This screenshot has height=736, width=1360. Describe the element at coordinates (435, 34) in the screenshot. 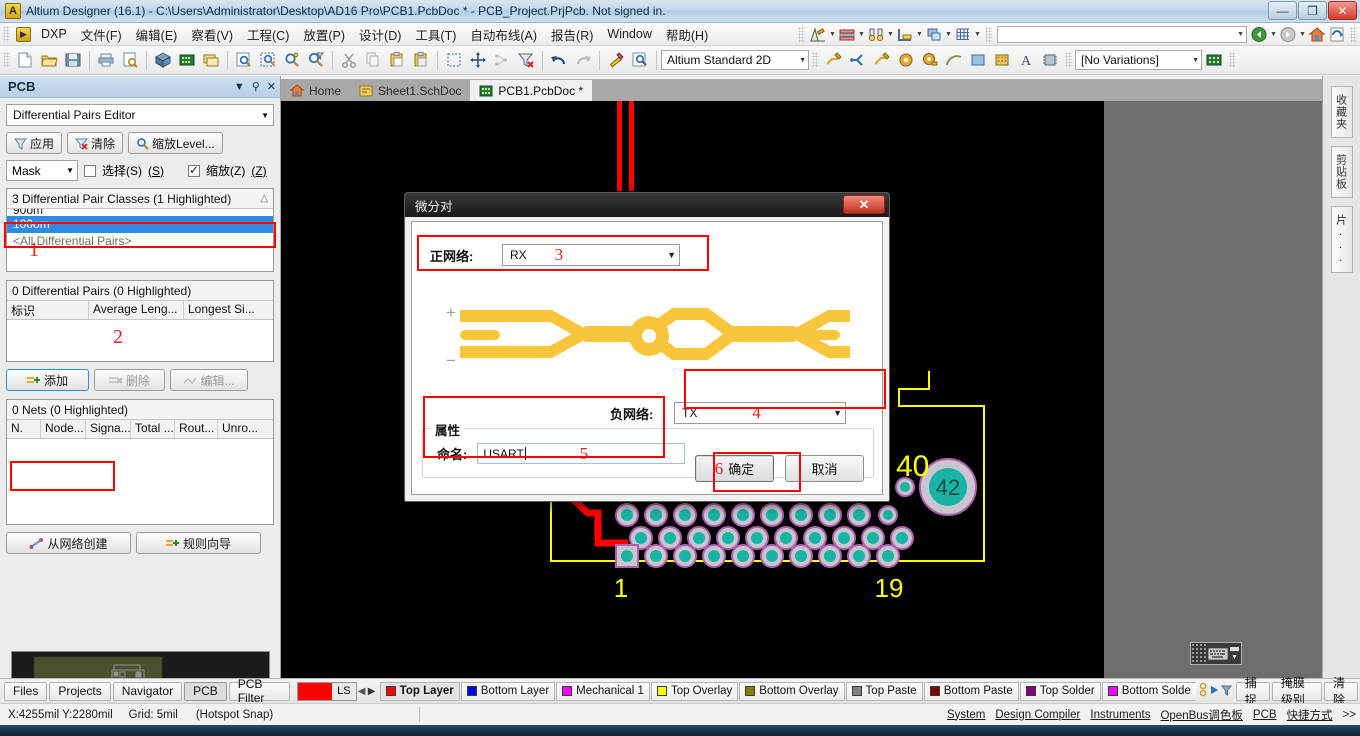

I see `menu-item-tools: 工具(T)` at that location.